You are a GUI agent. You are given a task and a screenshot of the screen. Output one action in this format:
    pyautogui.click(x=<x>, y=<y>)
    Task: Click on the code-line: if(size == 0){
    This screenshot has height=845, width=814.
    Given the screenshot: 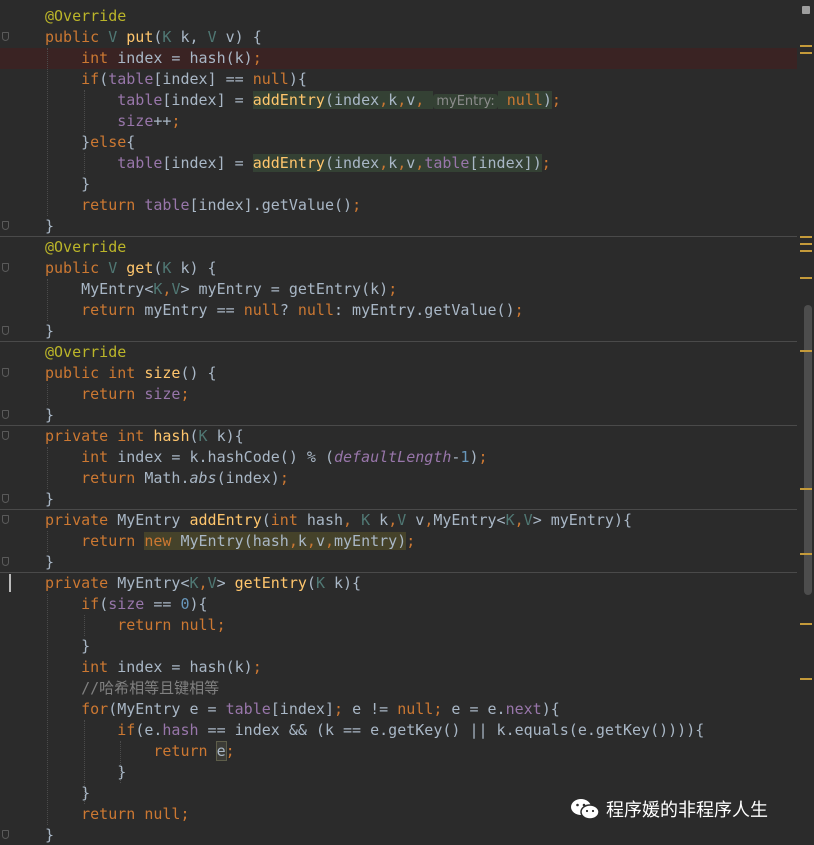 What is the action you would take?
    pyautogui.click(x=126, y=604)
    